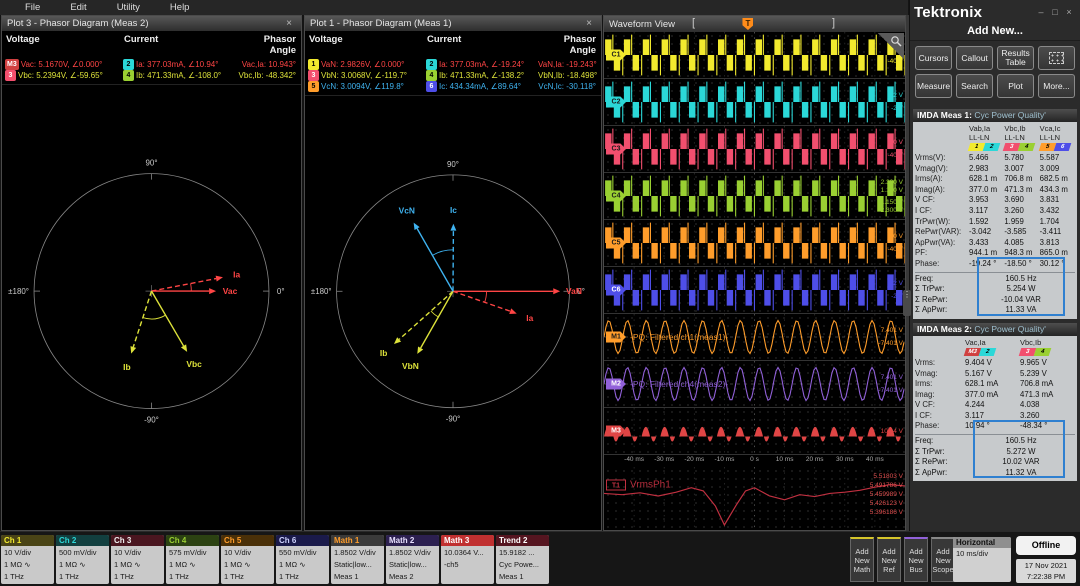 The height and width of the screenshot is (586, 1080). What do you see at coordinates (995, 115) in the screenshot?
I see `meas1-header: IMDA Meas 1: Cyc Power Quality'` at bounding box center [995, 115].